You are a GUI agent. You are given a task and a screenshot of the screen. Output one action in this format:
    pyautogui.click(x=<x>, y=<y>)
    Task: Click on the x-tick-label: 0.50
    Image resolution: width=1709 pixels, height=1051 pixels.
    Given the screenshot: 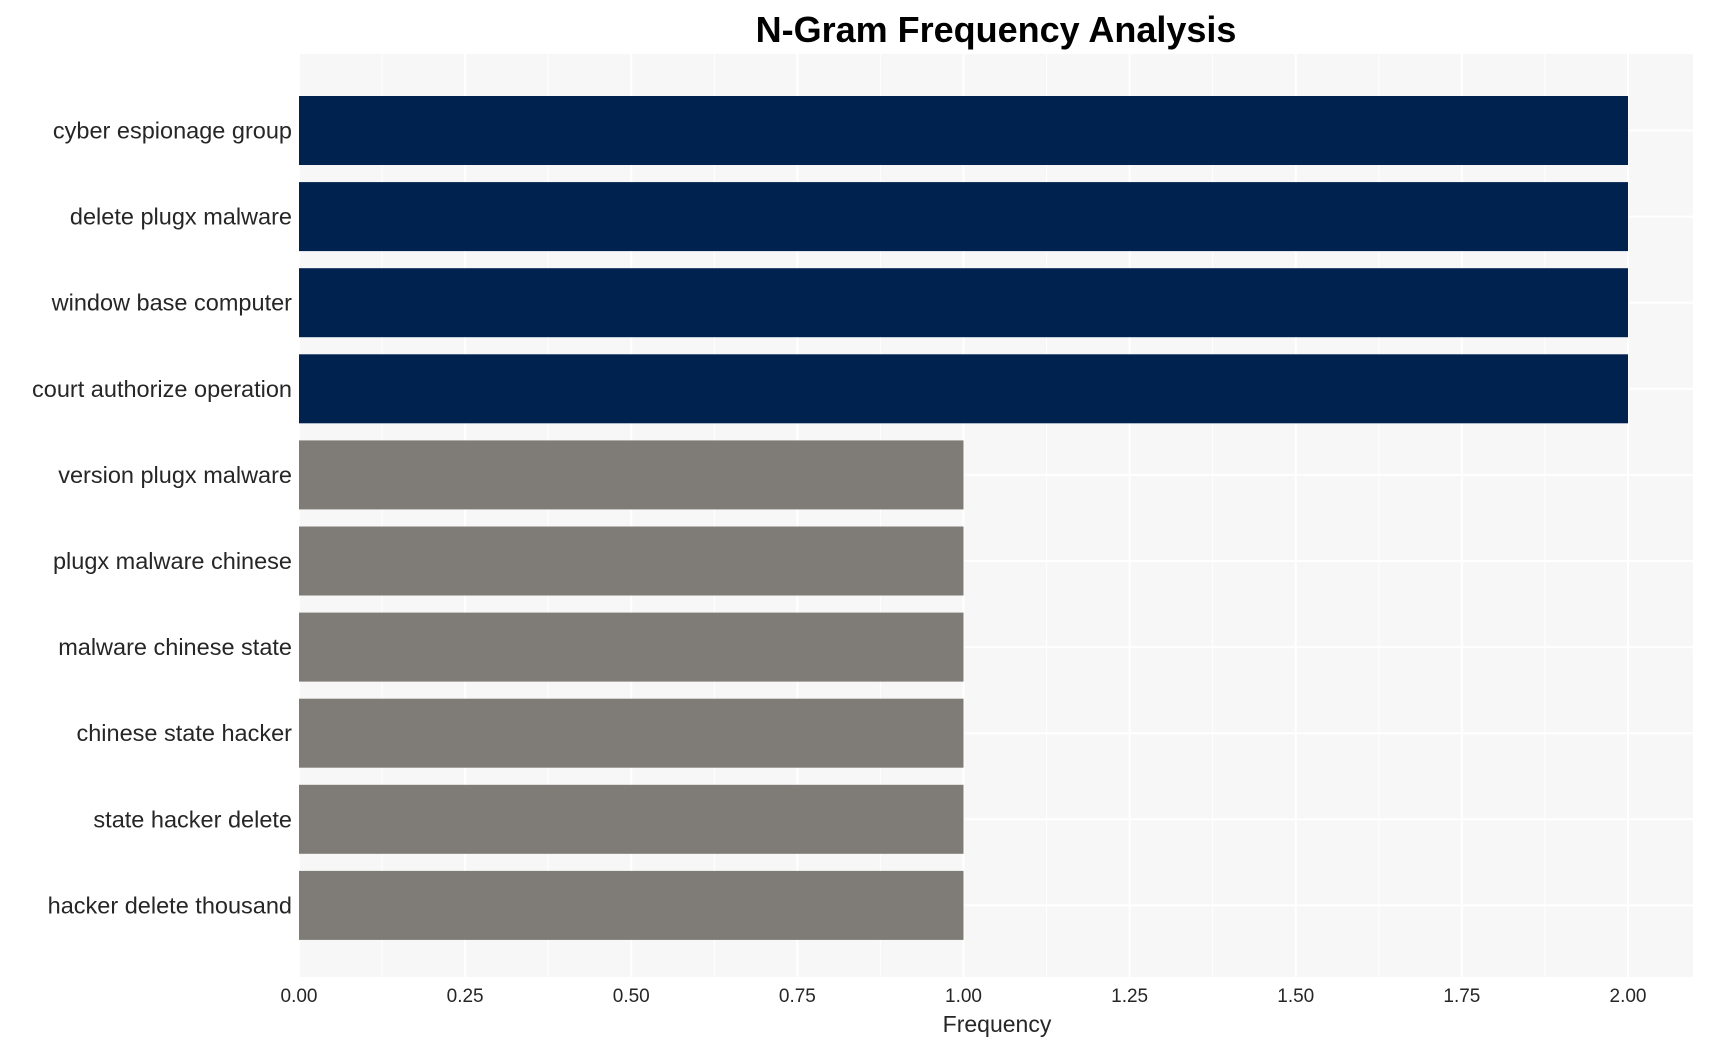 What is the action you would take?
    pyautogui.click(x=631, y=996)
    